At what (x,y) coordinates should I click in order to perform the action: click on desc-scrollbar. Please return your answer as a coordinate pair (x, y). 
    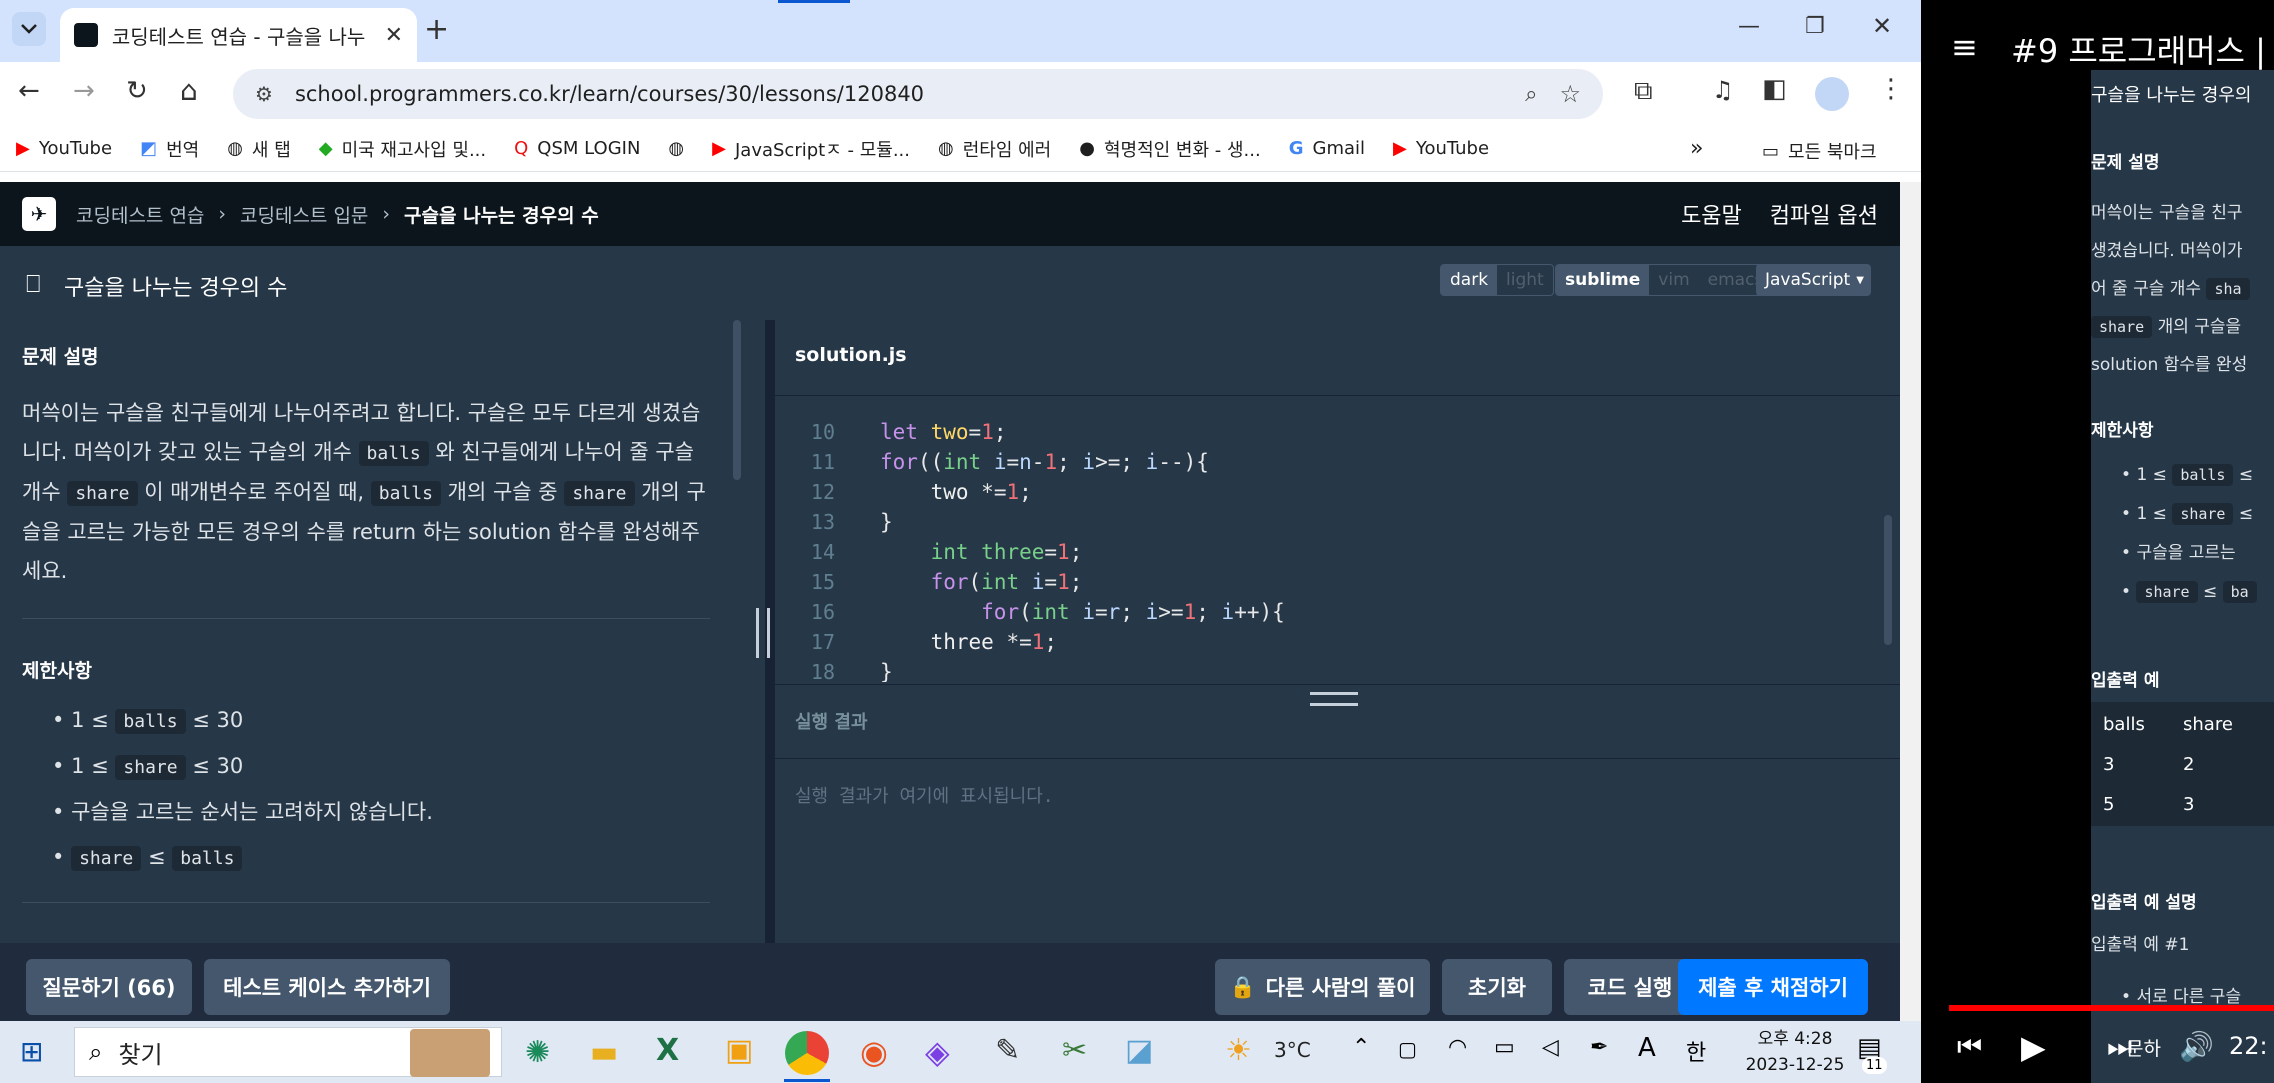
    Looking at the image, I should click on (737, 400).